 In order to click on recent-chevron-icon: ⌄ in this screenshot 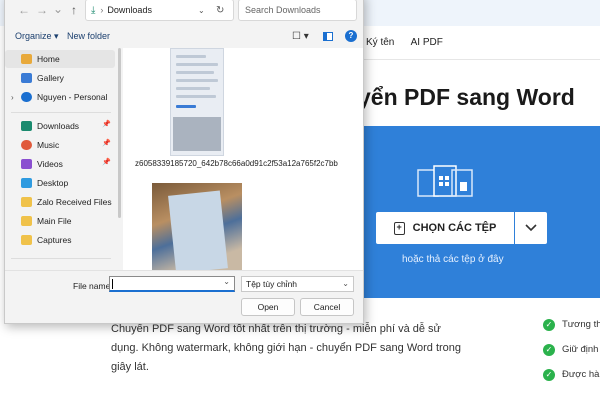, I will do `click(58, 9)`.